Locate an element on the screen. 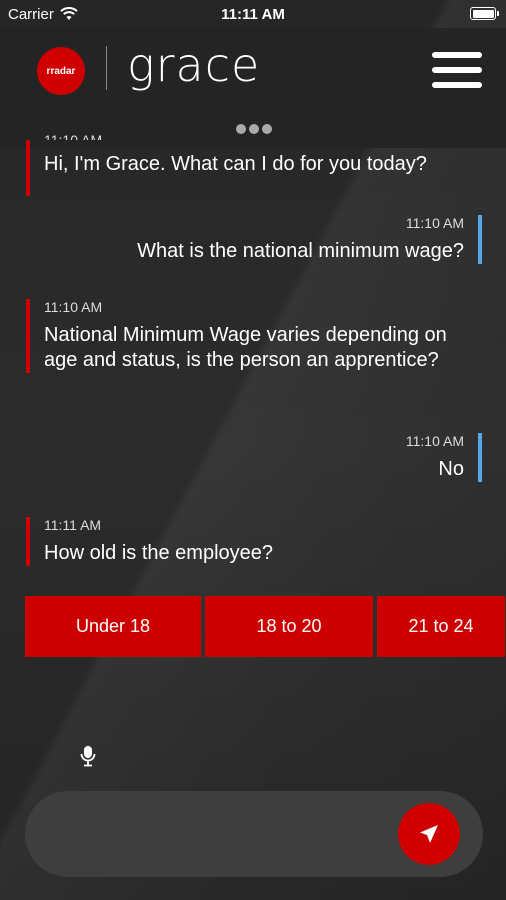 Image resolution: width=506 pixels, height=900 pixels. message-timestamp: 11:11 AM is located at coordinates (73, 525).